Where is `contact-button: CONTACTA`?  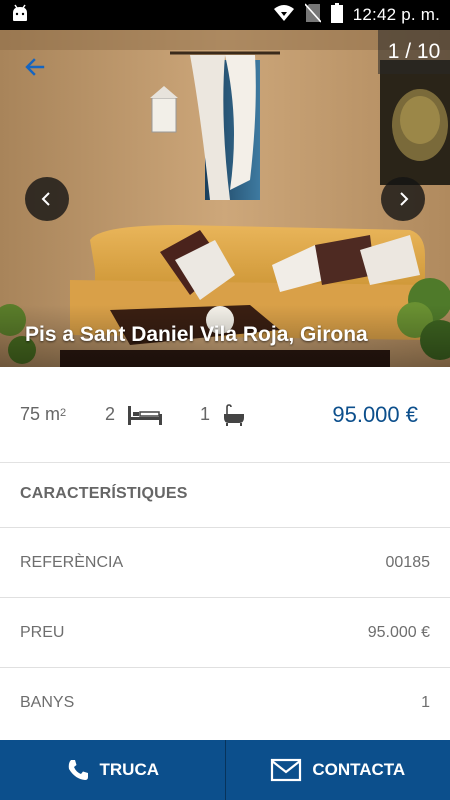 contact-button: CONTACTA is located at coordinates (338, 770).